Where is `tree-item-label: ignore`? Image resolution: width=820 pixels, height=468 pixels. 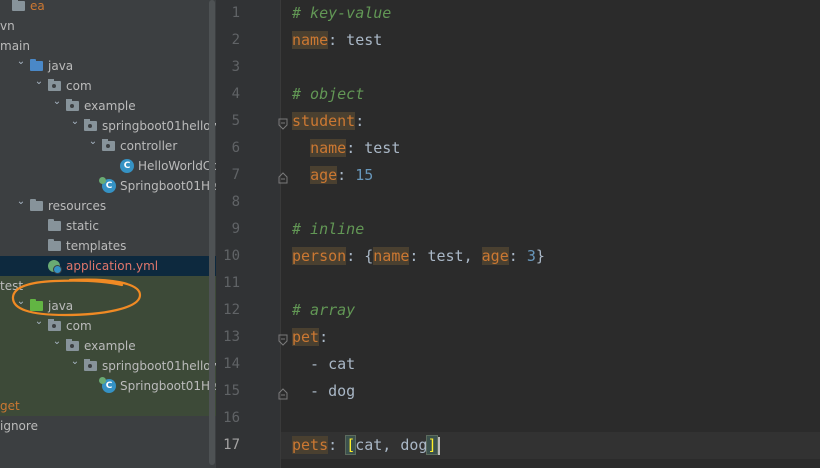
tree-item-label: ignore is located at coordinates (19, 426).